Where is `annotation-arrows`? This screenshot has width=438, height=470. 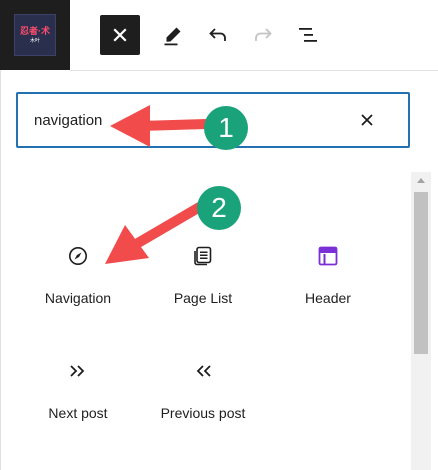
annotation-arrows is located at coordinates (158, 184).